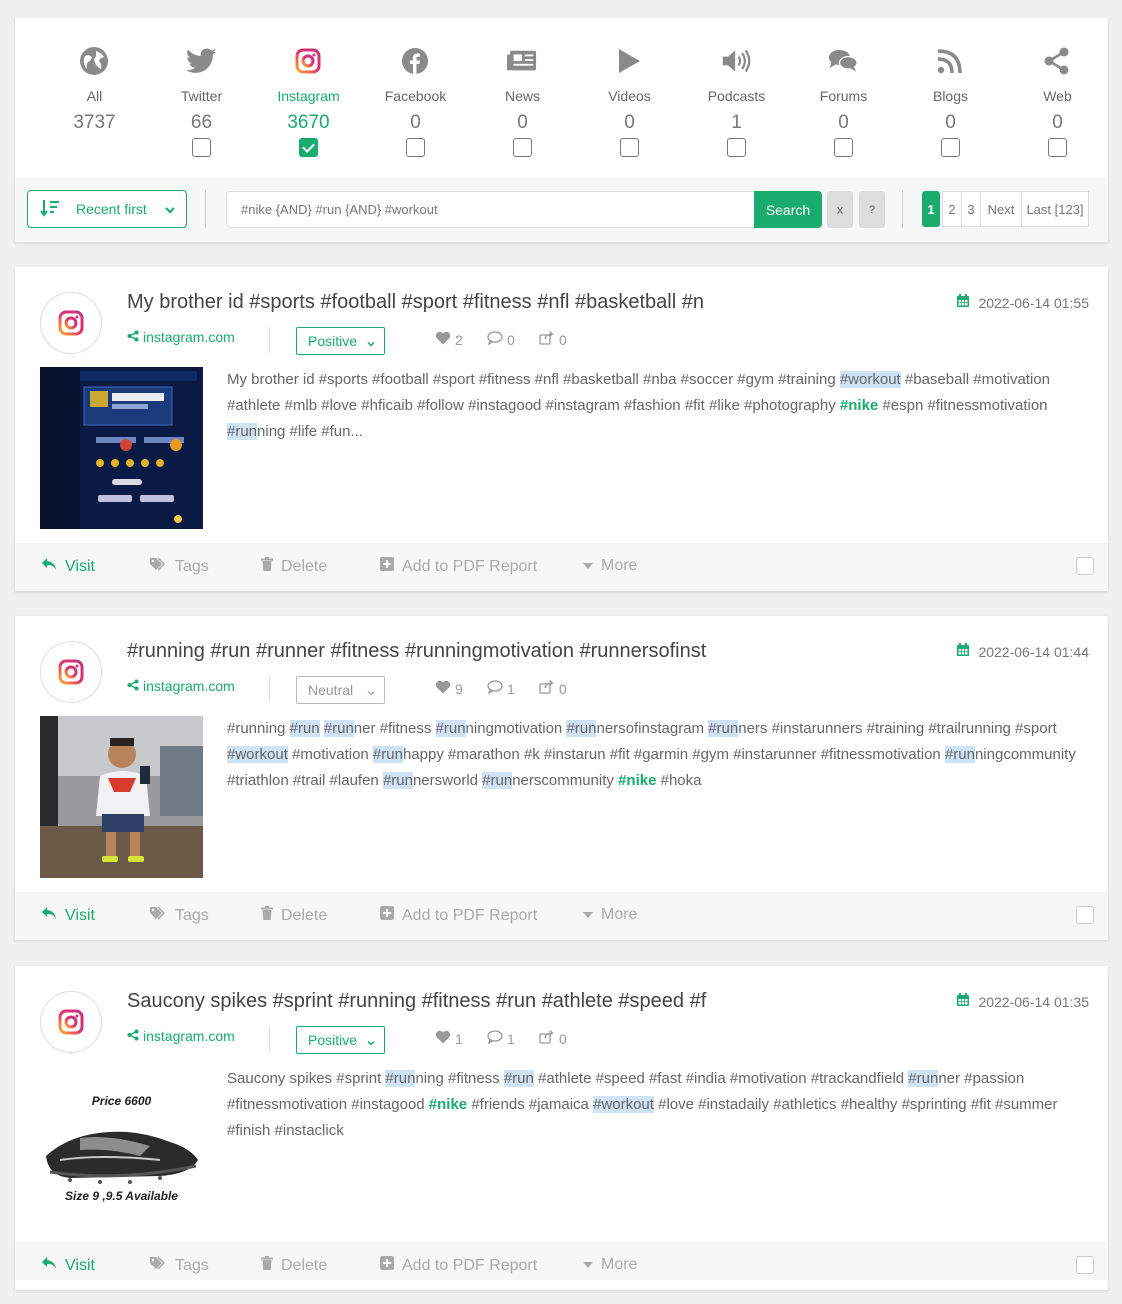 This screenshot has height=1304, width=1122. Describe the element at coordinates (201, 61) in the screenshot. I see `twitter-icon` at that location.